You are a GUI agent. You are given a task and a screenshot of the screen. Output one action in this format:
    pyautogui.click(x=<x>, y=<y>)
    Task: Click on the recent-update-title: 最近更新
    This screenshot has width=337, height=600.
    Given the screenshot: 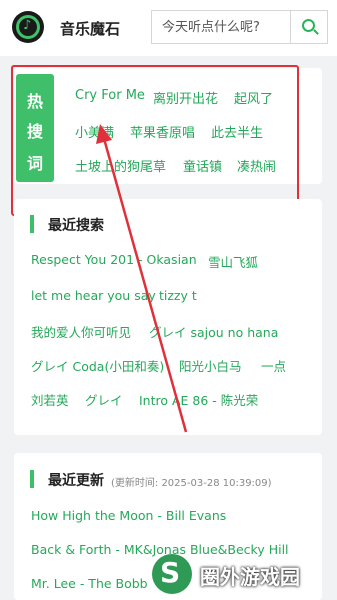 What is the action you would take?
    pyautogui.click(x=76, y=481)
    